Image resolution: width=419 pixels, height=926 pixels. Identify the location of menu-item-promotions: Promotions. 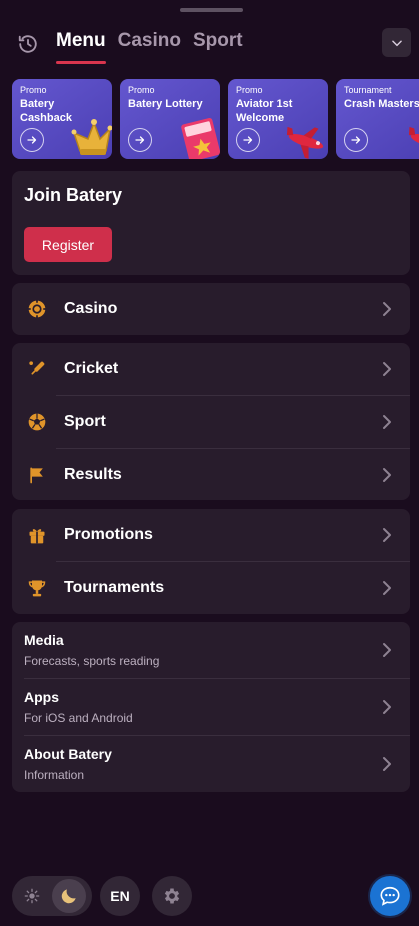
(211, 535).